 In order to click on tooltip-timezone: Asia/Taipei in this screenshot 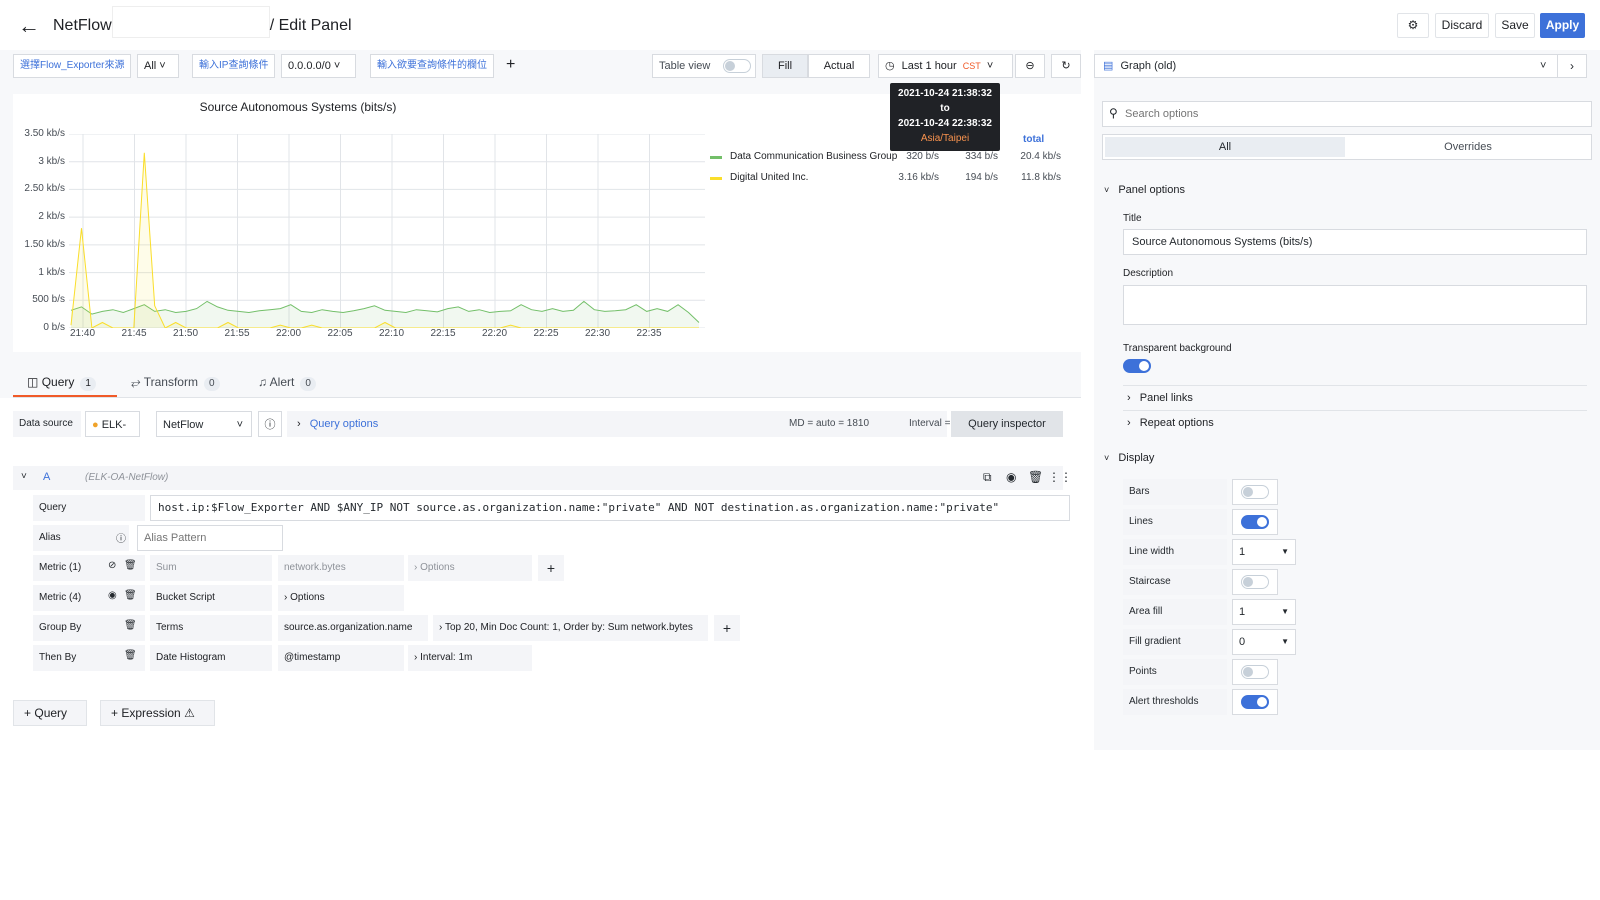, I will do `click(945, 138)`.